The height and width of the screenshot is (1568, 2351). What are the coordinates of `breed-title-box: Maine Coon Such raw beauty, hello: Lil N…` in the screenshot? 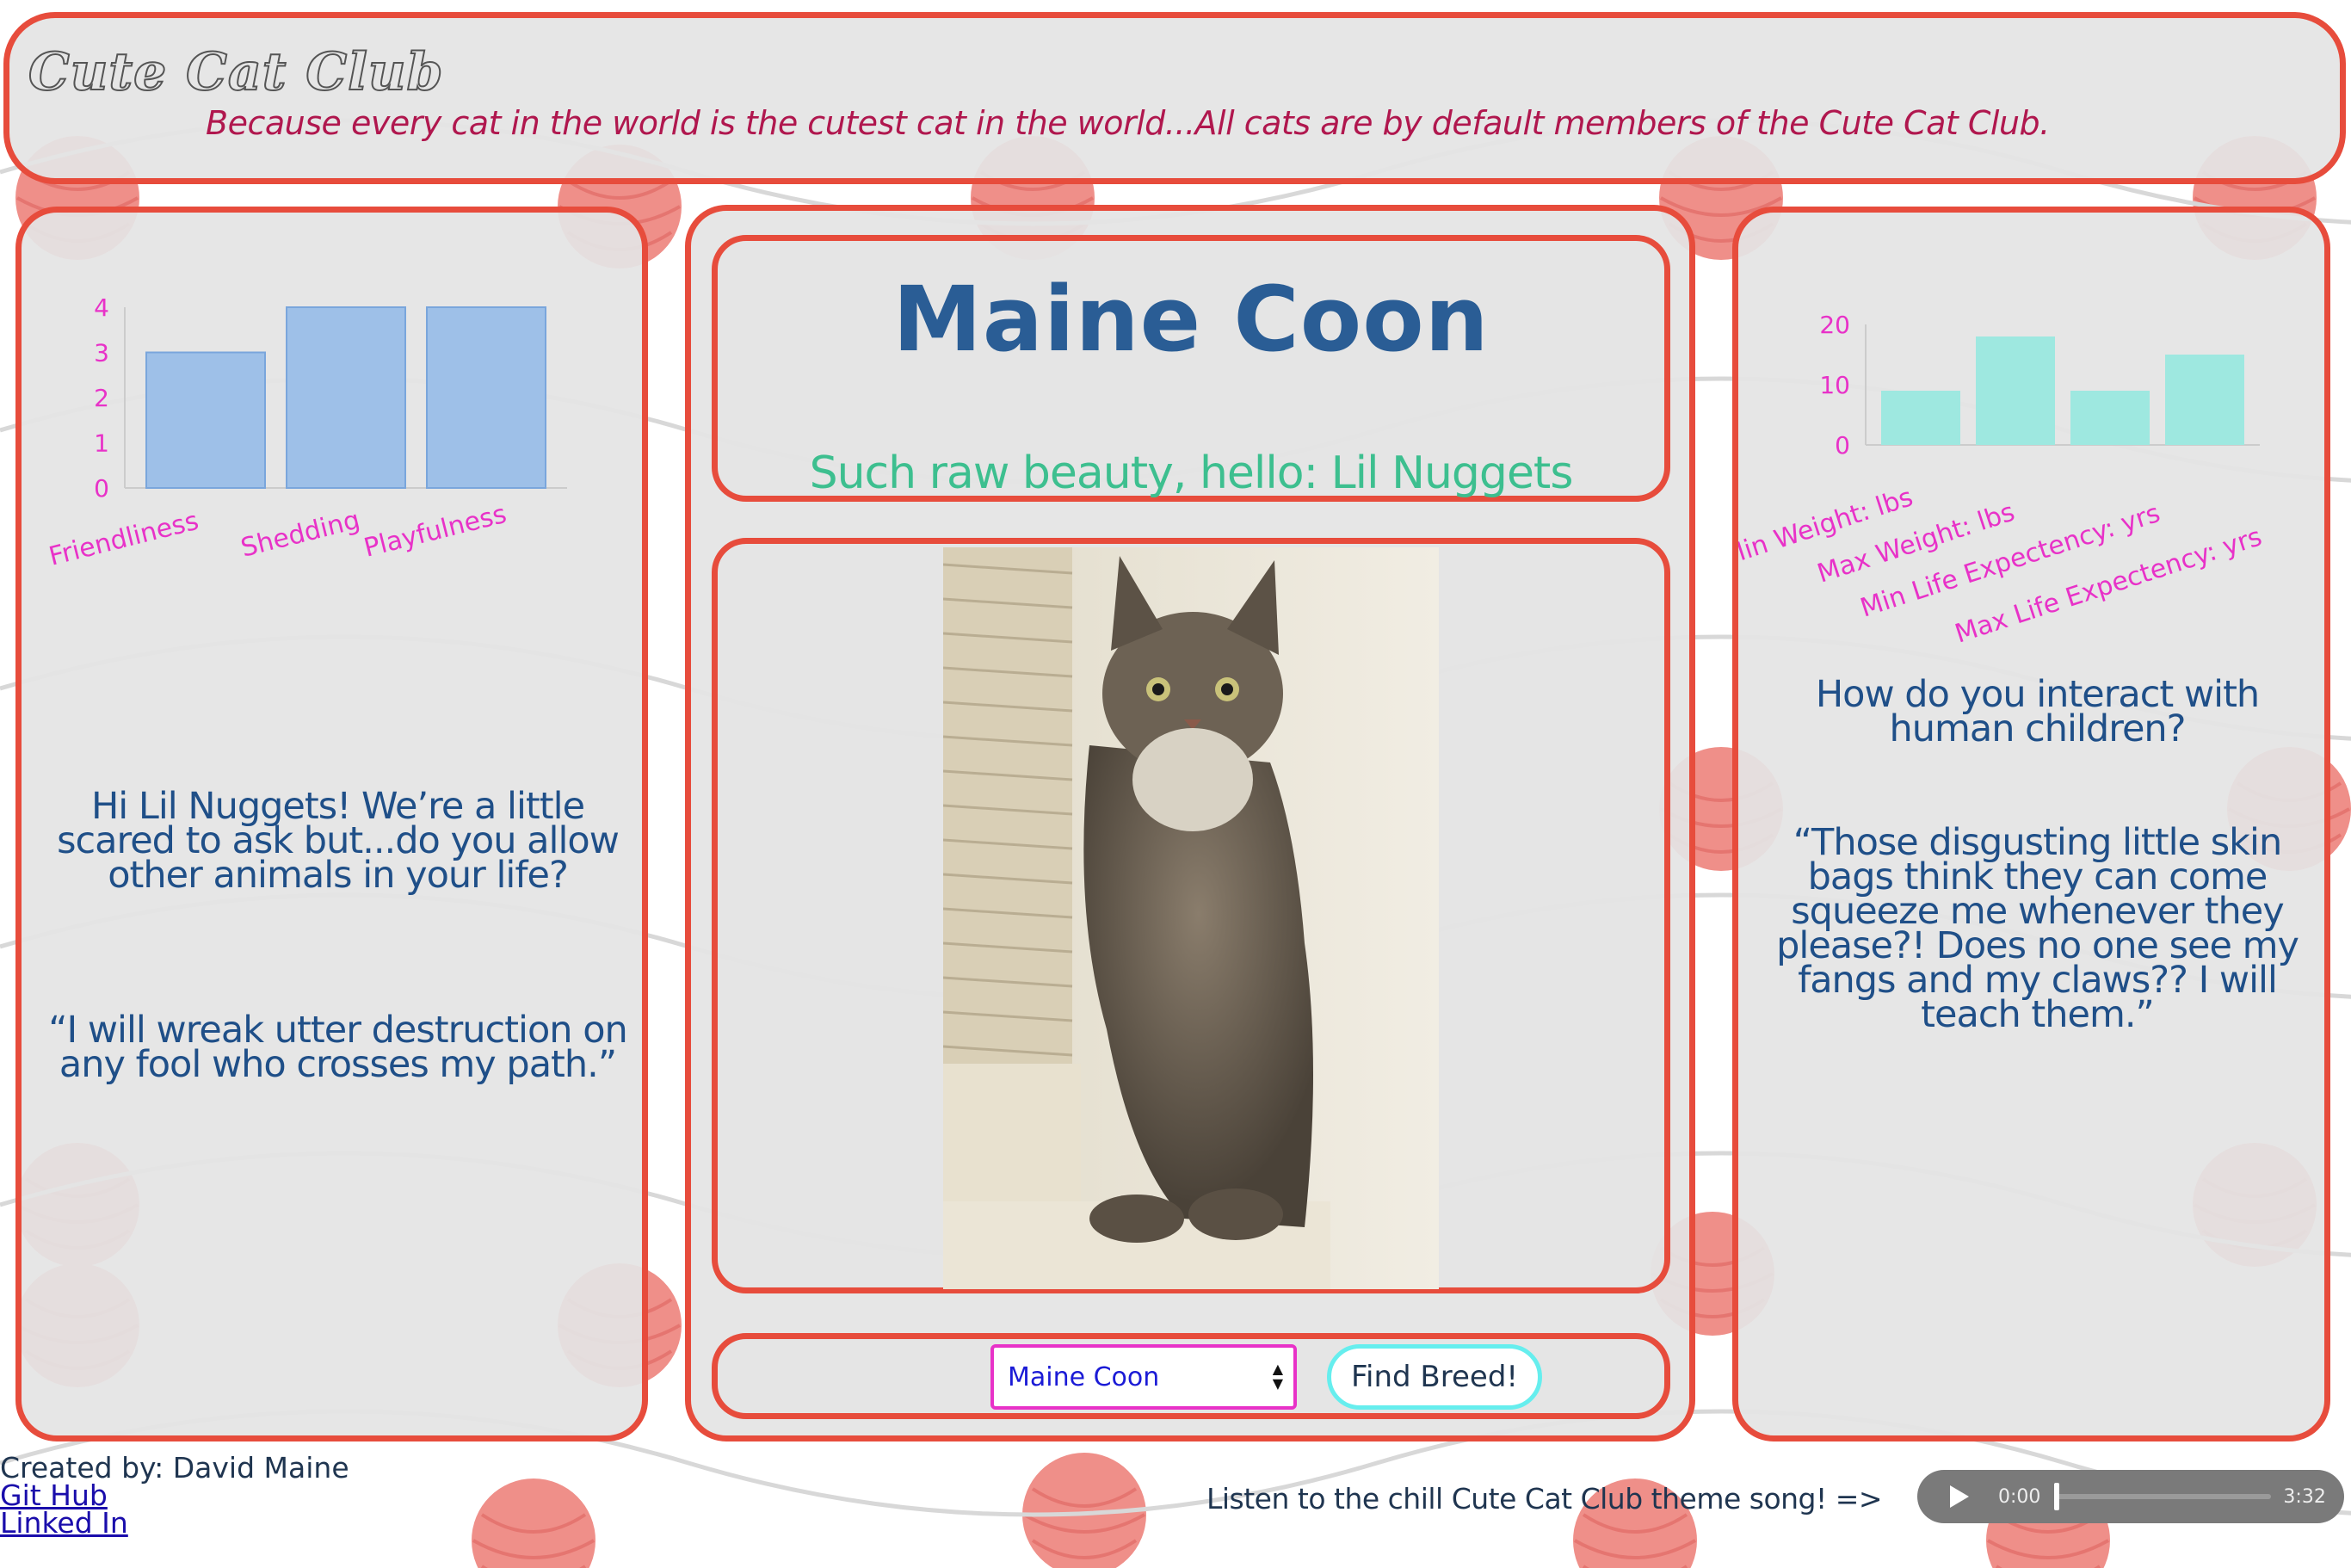 It's located at (1191, 368).